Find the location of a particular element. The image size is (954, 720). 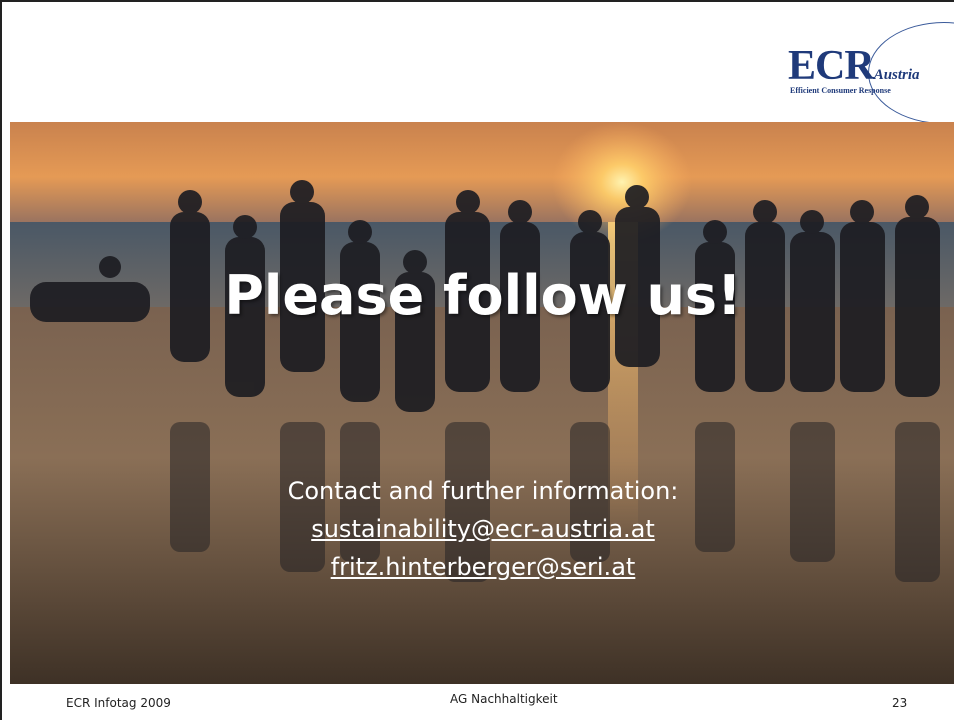

logo-tagline: Efficient Consumer Response is located at coordinates (840, 90).